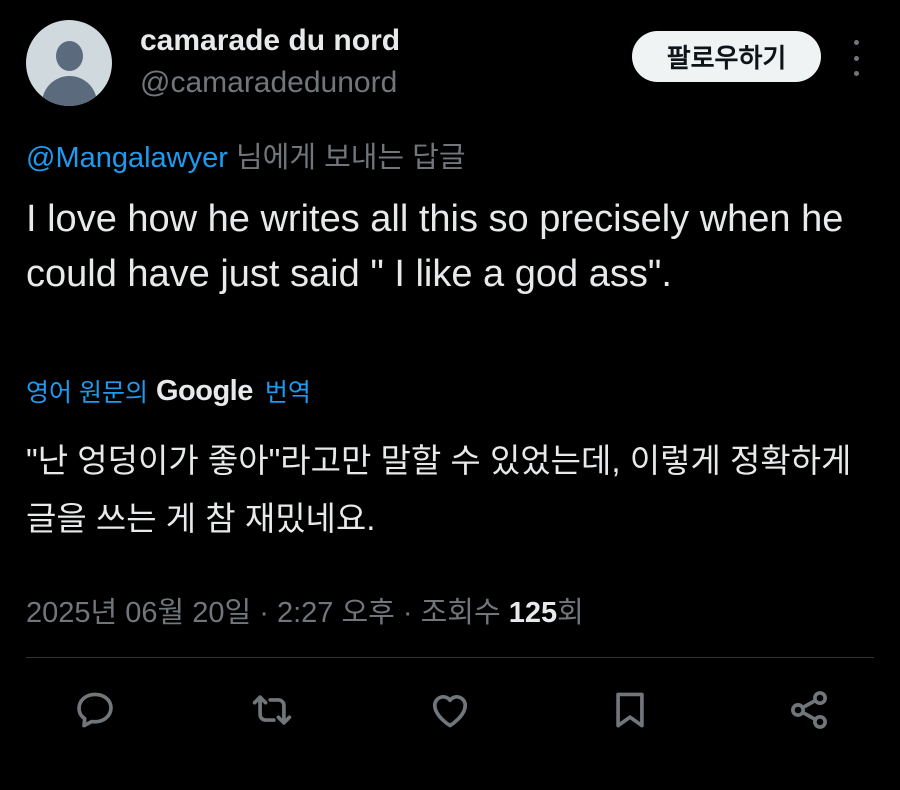 The height and width of the screenshot is (790, 900). What do you see at coordinates (533, 613) in the screenshot?
I see `views-count: 125` at bounding box center [533, 613].